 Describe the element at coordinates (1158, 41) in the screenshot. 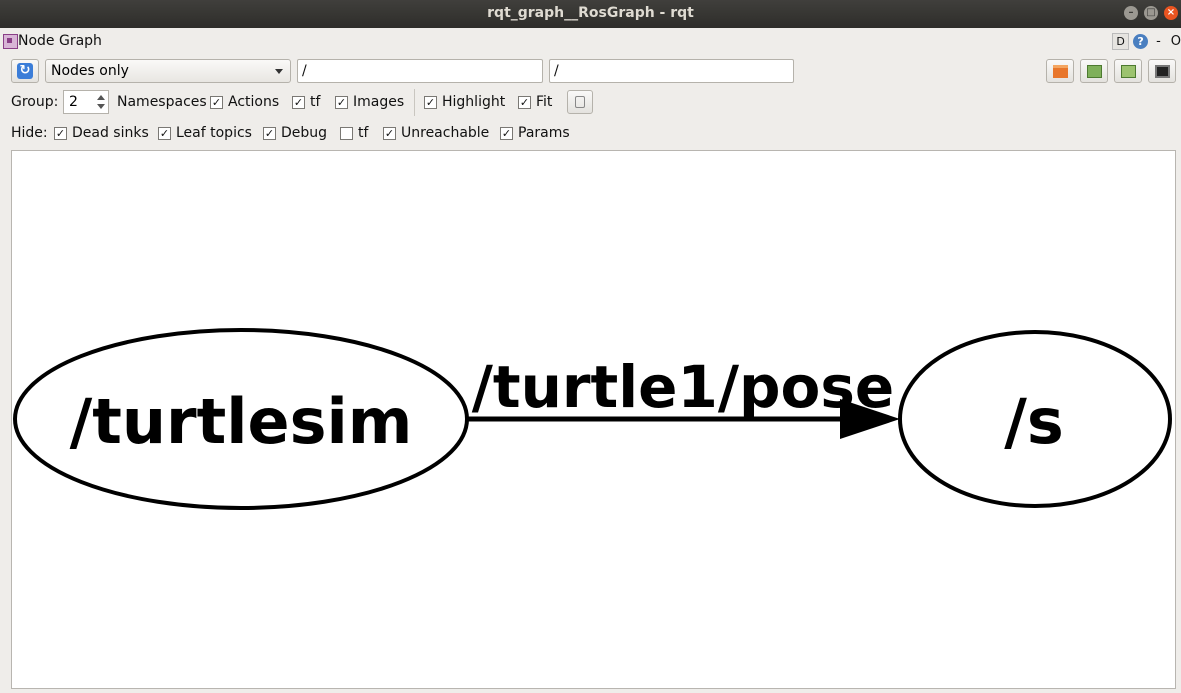

I see `dock-minimize-button: -` at that location.